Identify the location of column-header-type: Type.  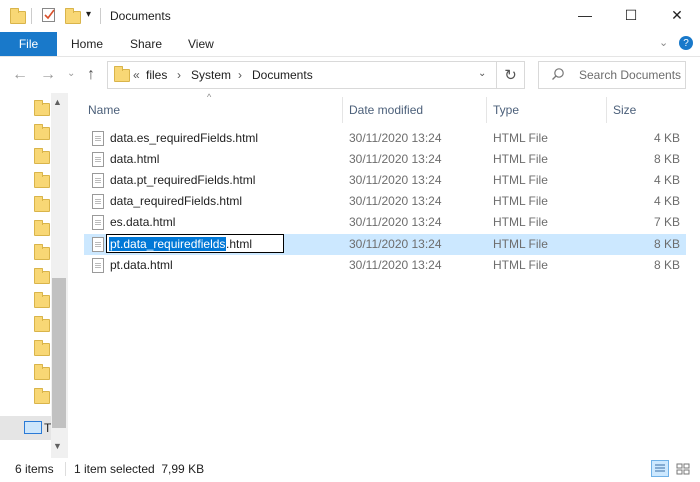
(506, 110).